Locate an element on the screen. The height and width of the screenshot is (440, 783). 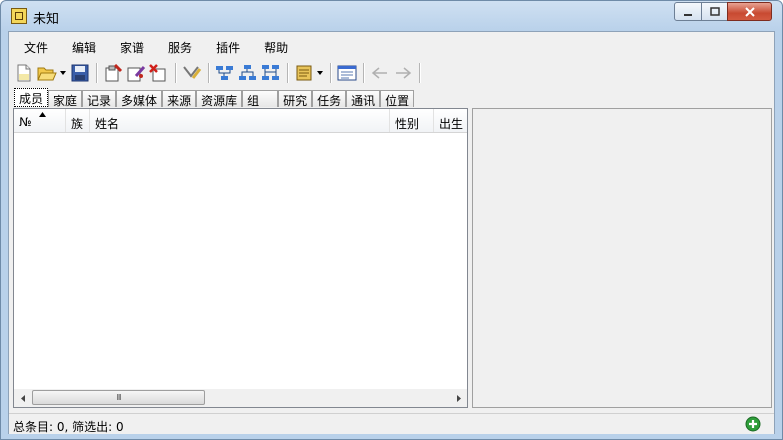
save-button is located at coordinates (80, 73).